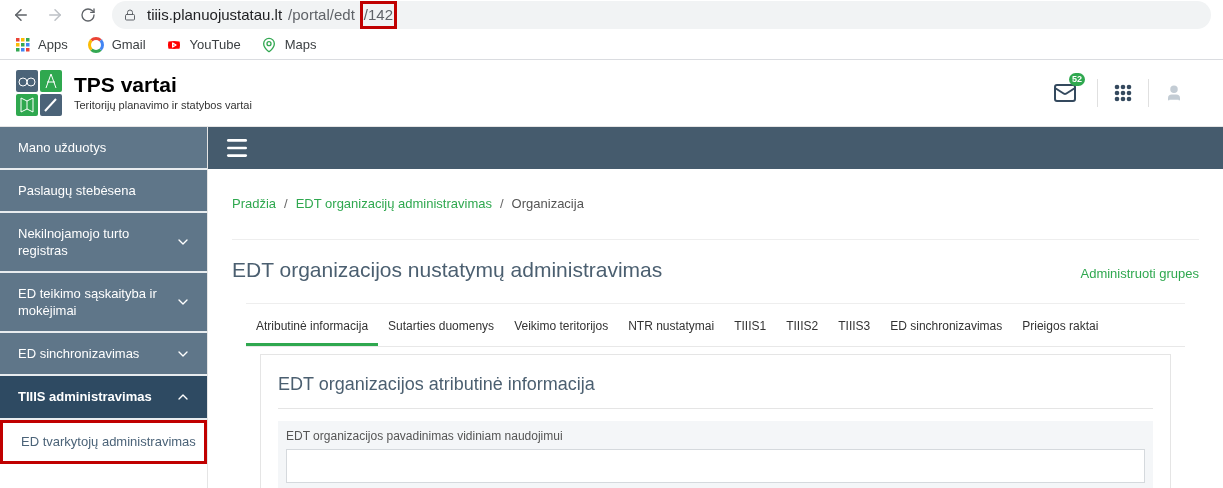 The width and height of the screenshot is (1223, 488). What do you see at coordinates (126, 84) in the screenshot?
I see `site-title: TPS vartai` at bounding box center [126, 84].